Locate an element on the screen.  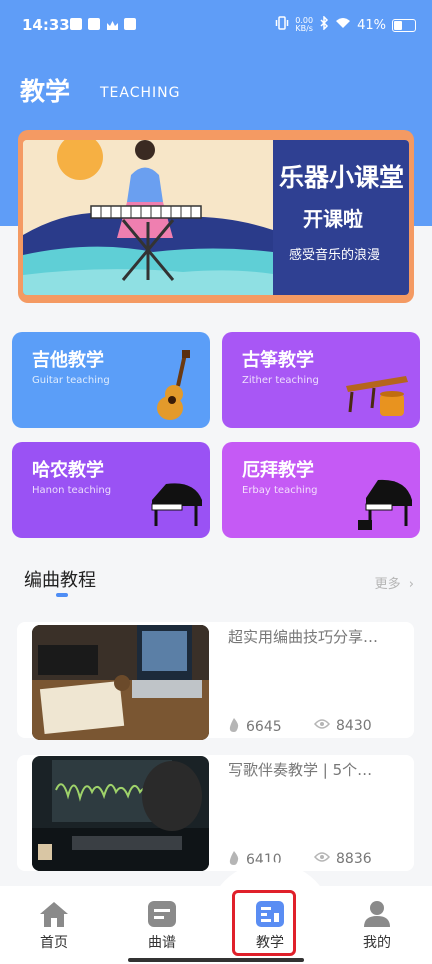
network-speed: 0.00 KB/s is located at coordinates (304, 24).